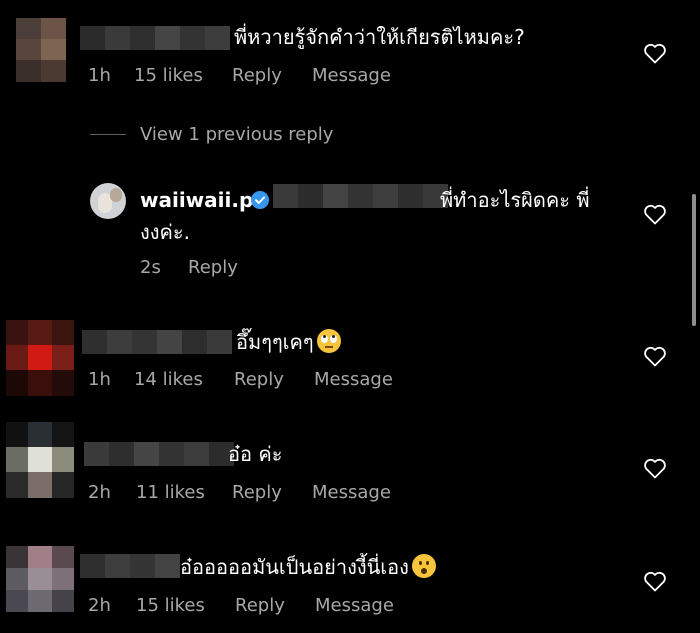 Image resolution: width=700 pixels, height=633 pixels. I want to click on comment-text-content: อึ๊มๆๆเคๆ, so click(275, 342).